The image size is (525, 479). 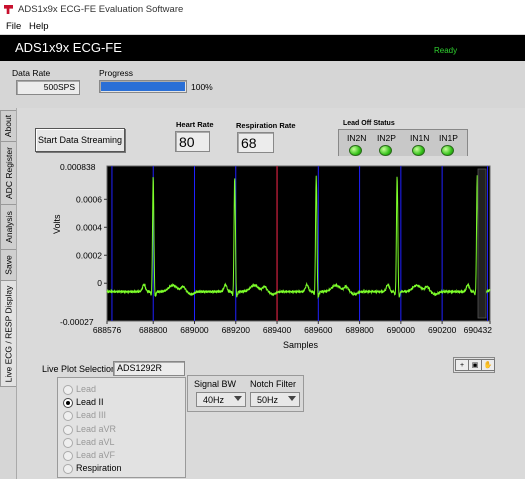 I want to click on signal-bw-label: Signal BW, so click(x=215, y=384).